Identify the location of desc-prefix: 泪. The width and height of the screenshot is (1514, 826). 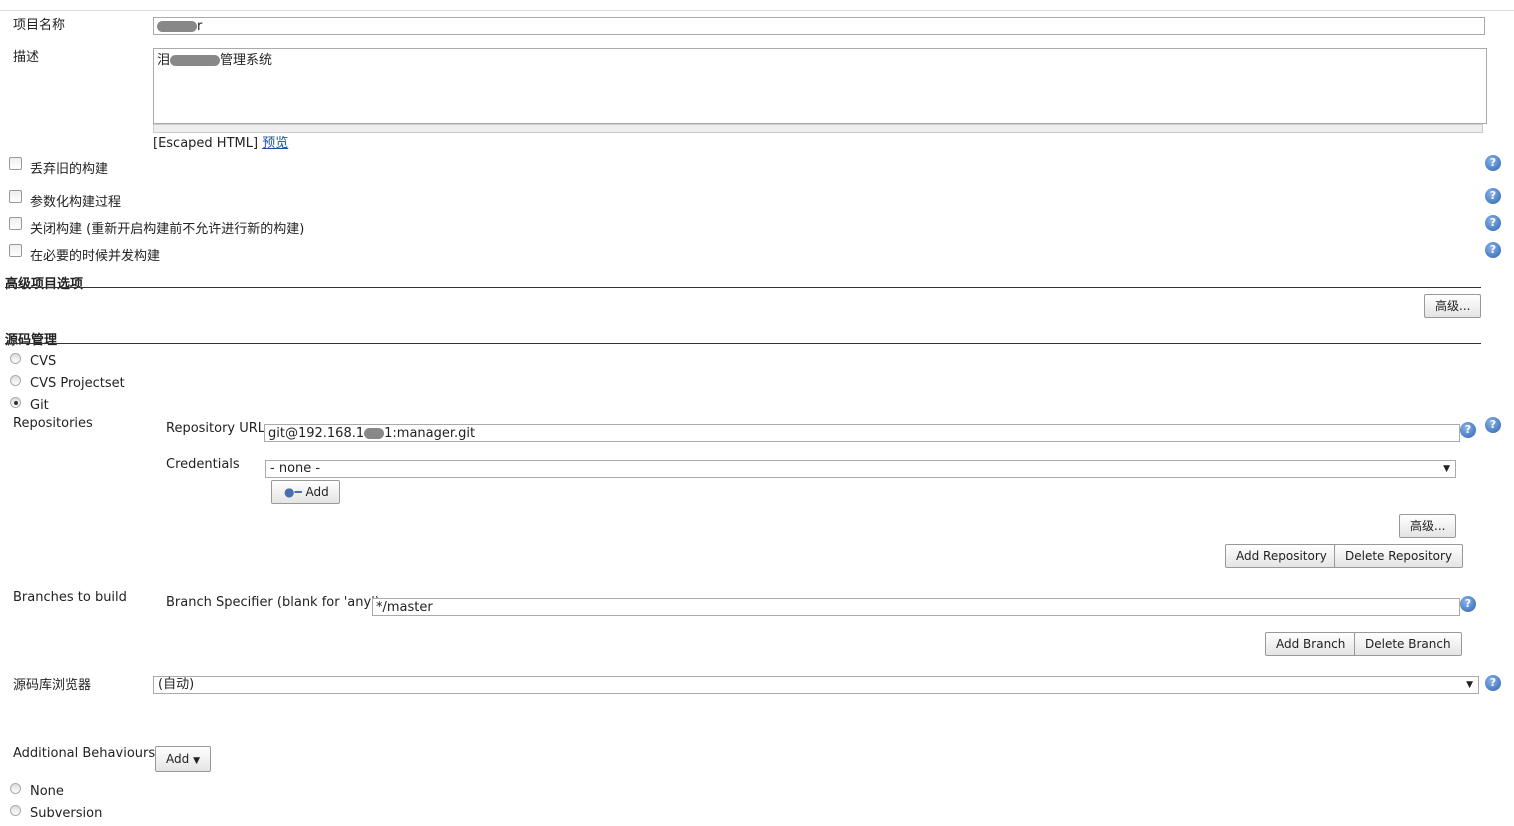
(164, 60).